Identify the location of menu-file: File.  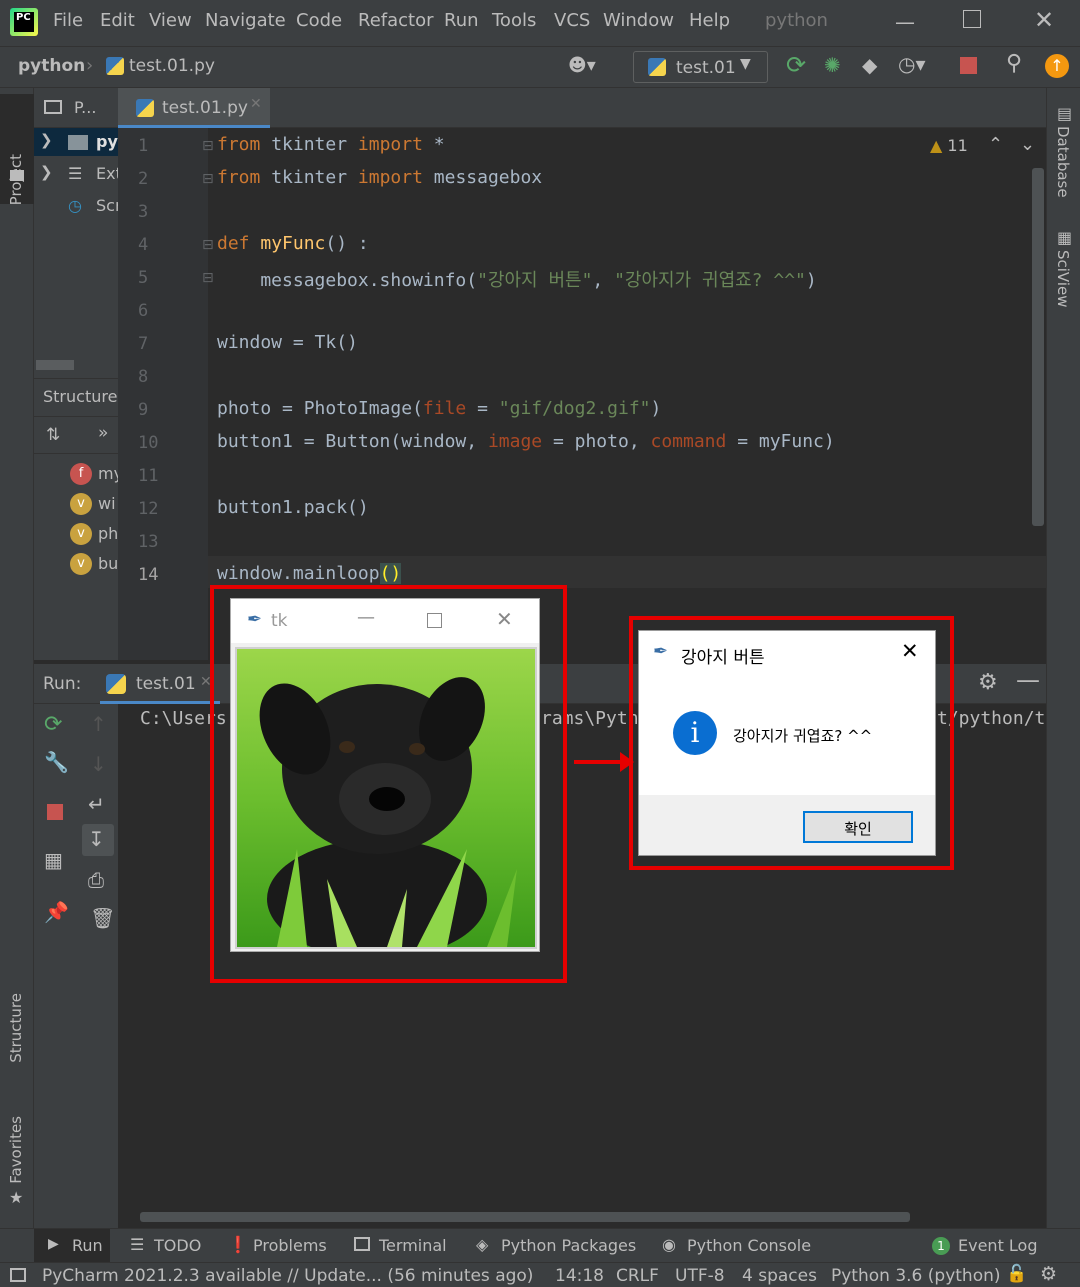
(68, 20).